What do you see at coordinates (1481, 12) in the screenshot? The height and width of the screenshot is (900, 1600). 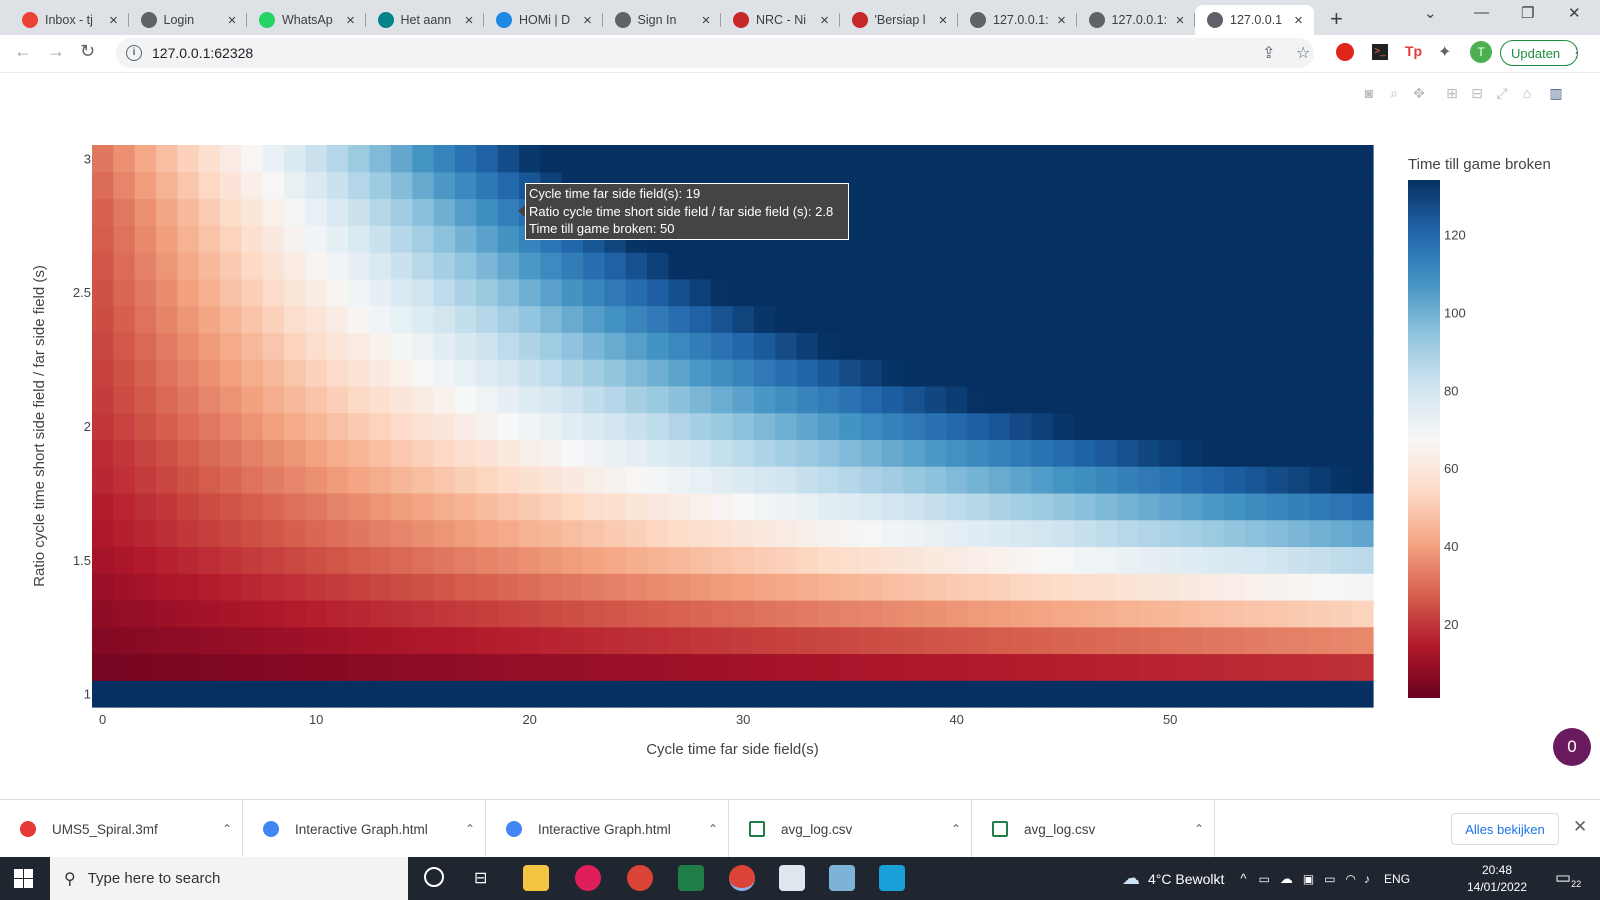 I see `minimize-button: —` at bounding box center [1481, 12].